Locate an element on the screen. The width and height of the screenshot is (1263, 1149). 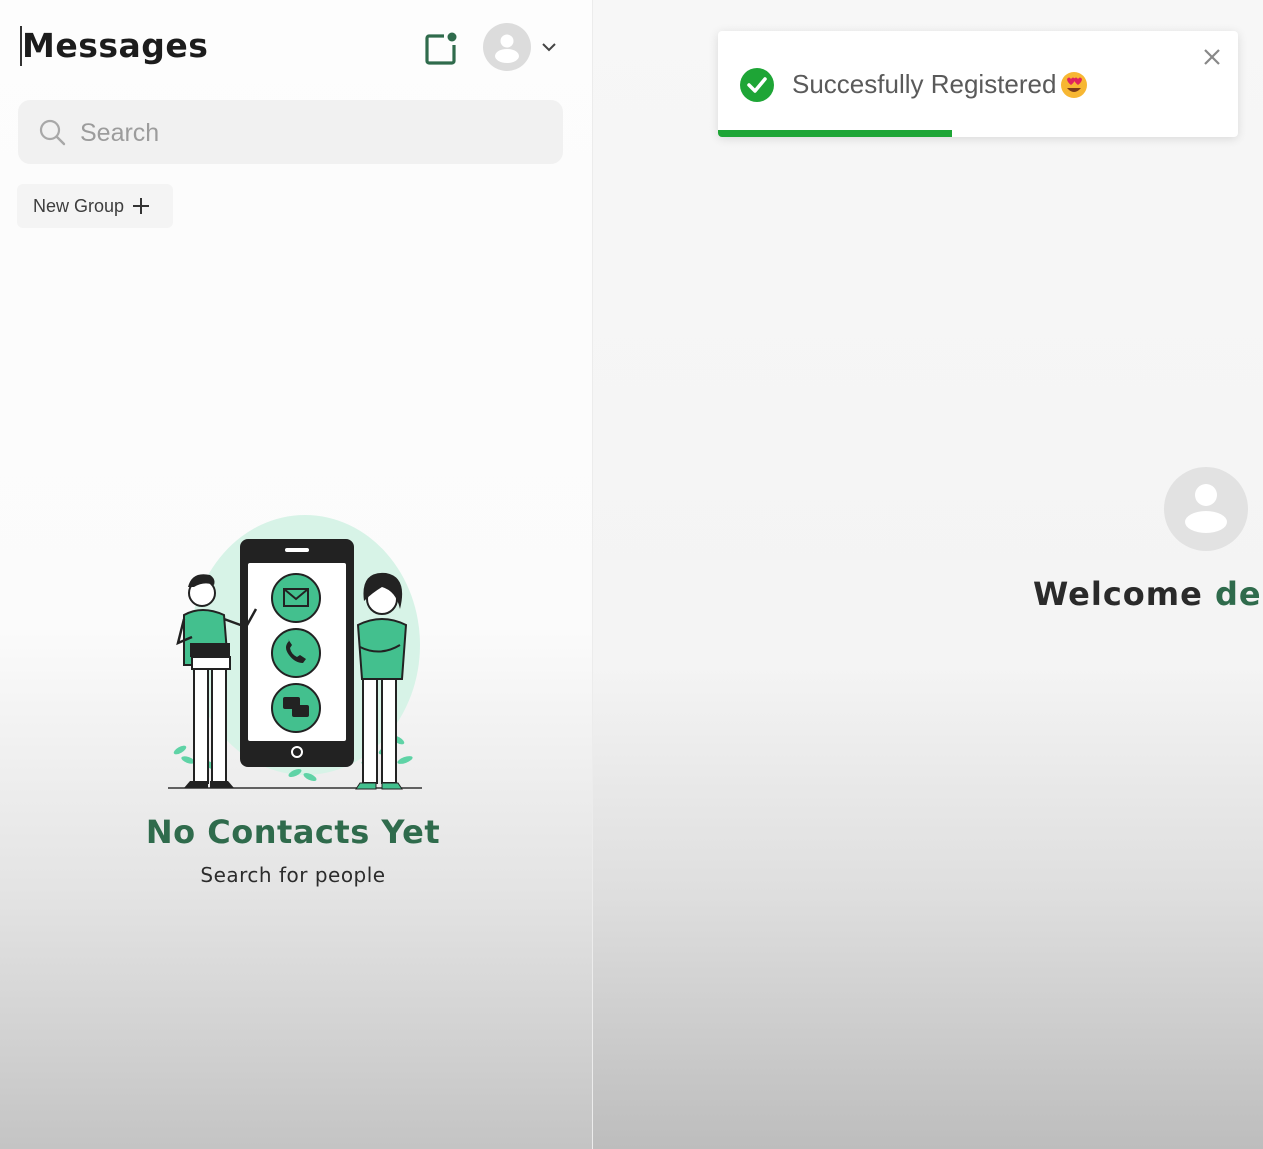
success-toast: Succesfully Registered is located at coordinates (978, 84).